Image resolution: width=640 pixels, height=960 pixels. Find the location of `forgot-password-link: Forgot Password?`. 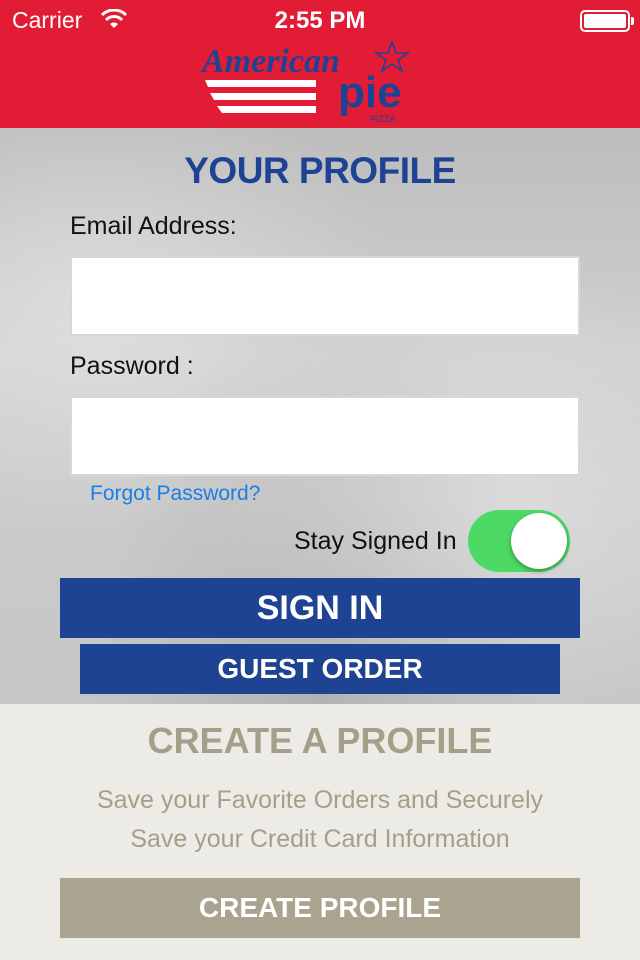

forgot-password-link: Forgot Password? is located at coordinates (175, 494).